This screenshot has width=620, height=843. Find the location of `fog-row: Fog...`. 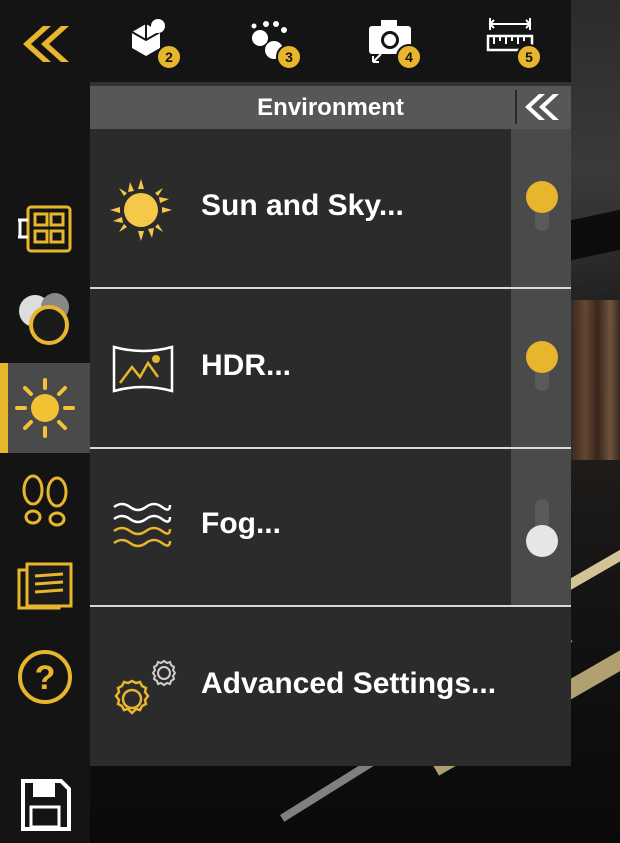

fog-row: Fog... is located at coordinates (330, 527).